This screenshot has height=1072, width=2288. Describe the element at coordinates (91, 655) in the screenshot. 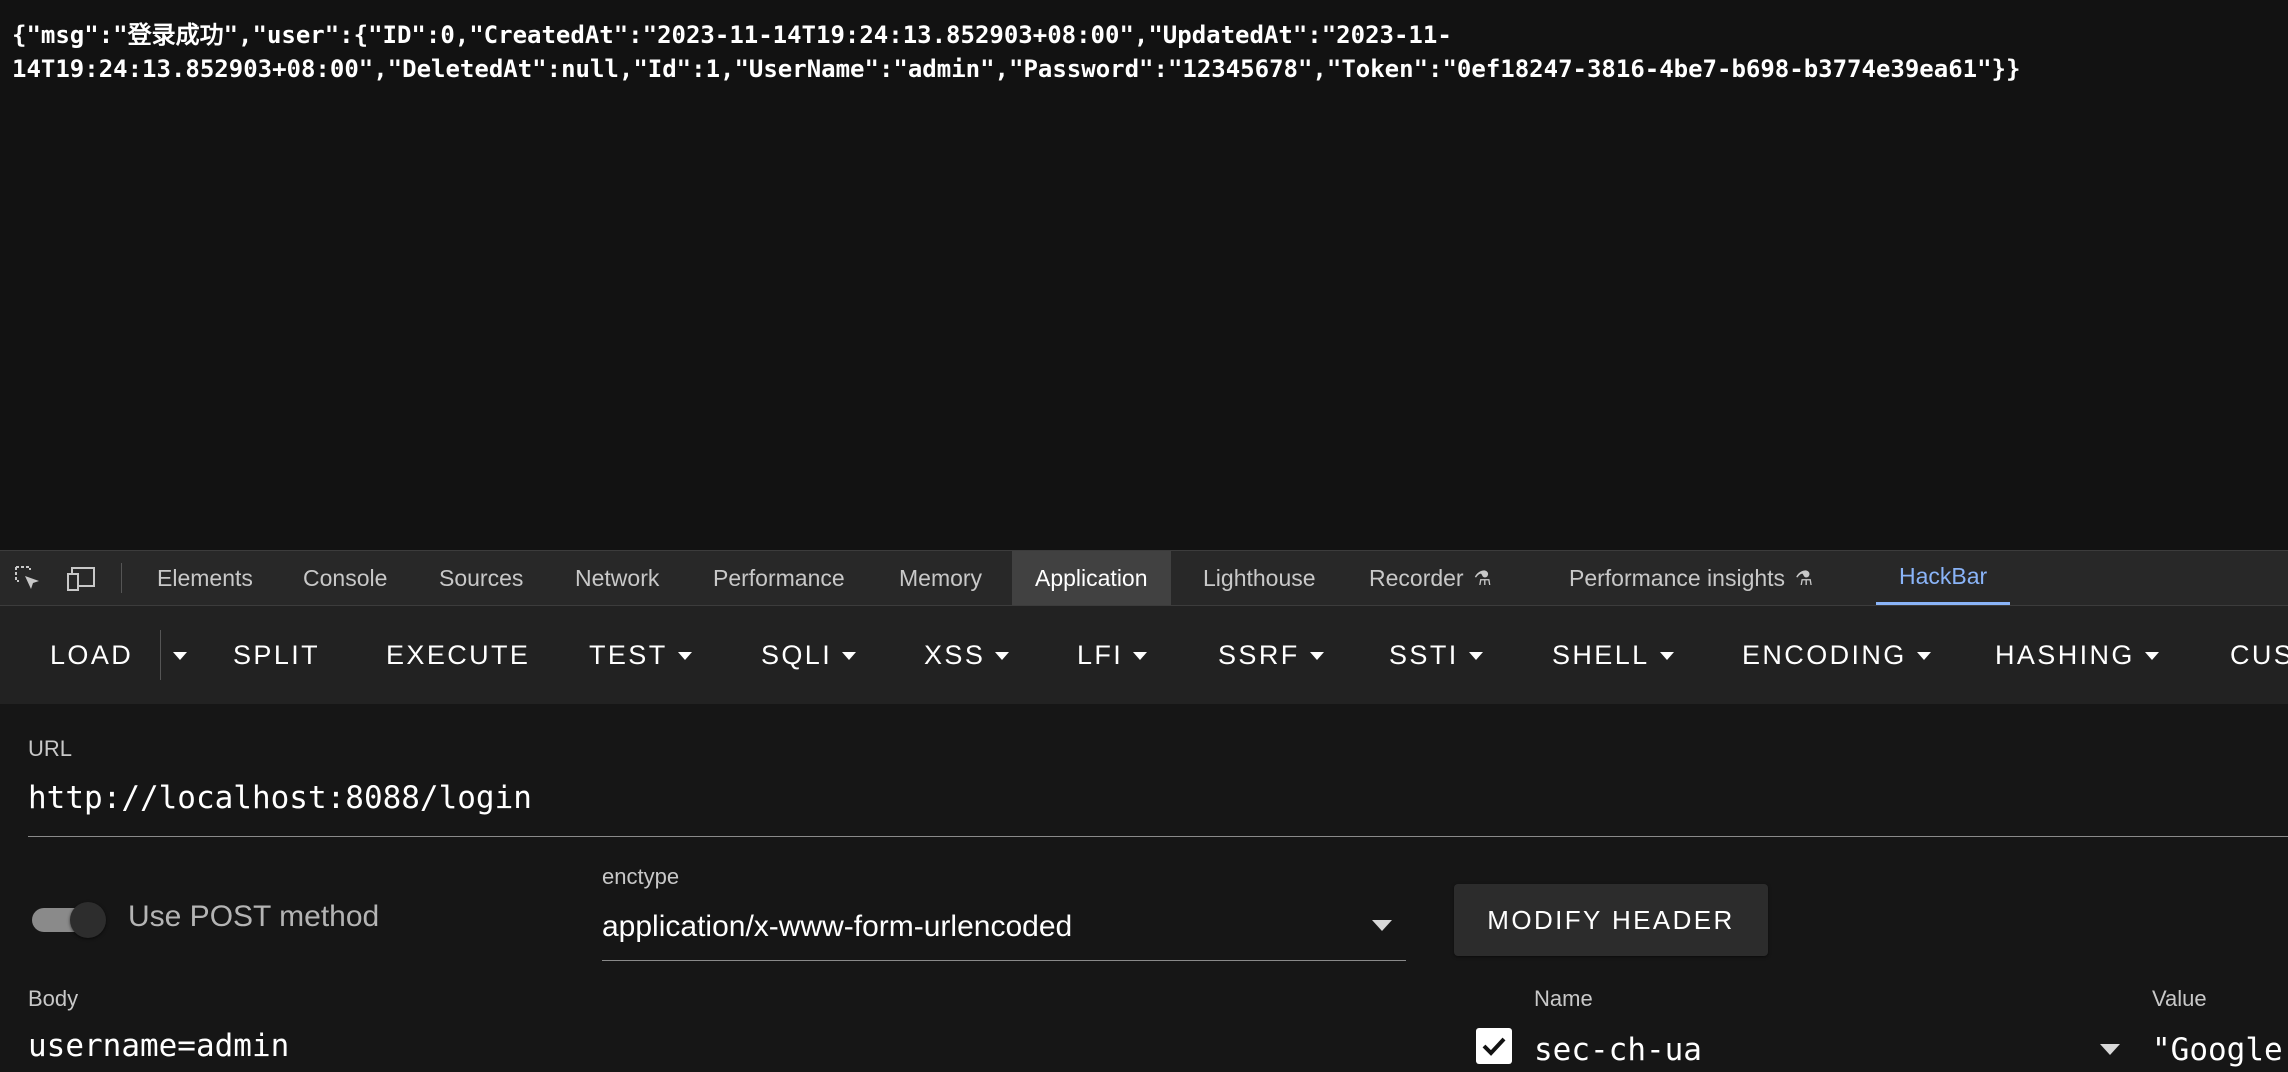

I see `load-button: LOAD` at that location.